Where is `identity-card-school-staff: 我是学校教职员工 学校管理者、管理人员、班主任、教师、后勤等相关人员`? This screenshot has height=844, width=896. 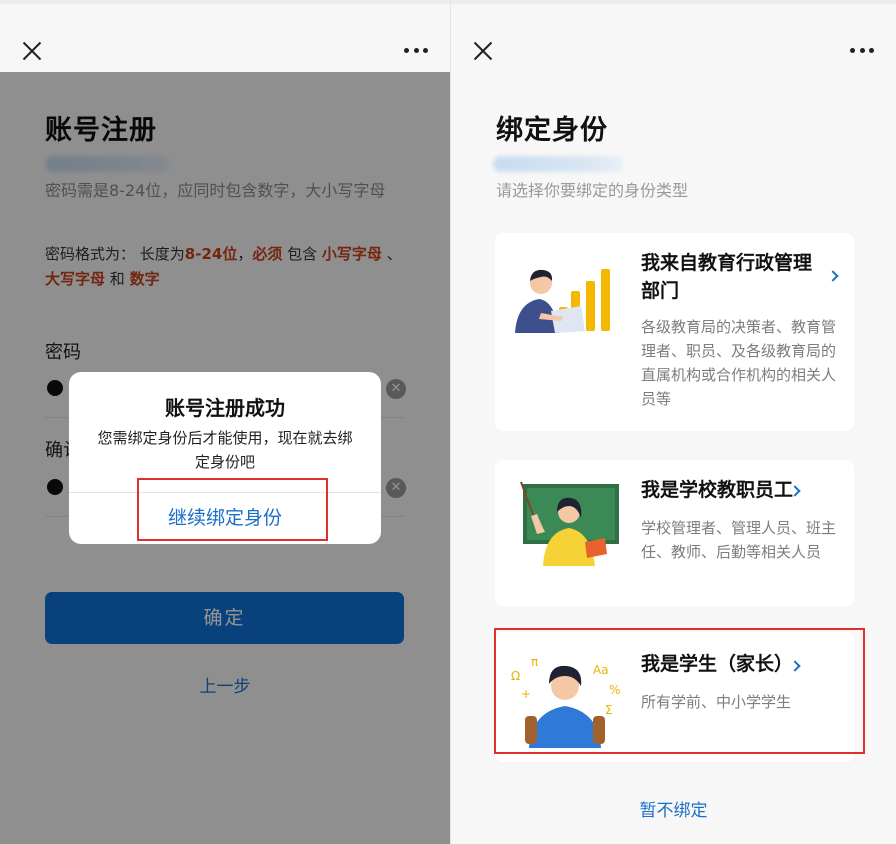 identity-card-school-staff: 我是学校教职员工 学校管理者、管理人员、班主任、教师、后勤等相关人员 is located at coordinates (674, 533).